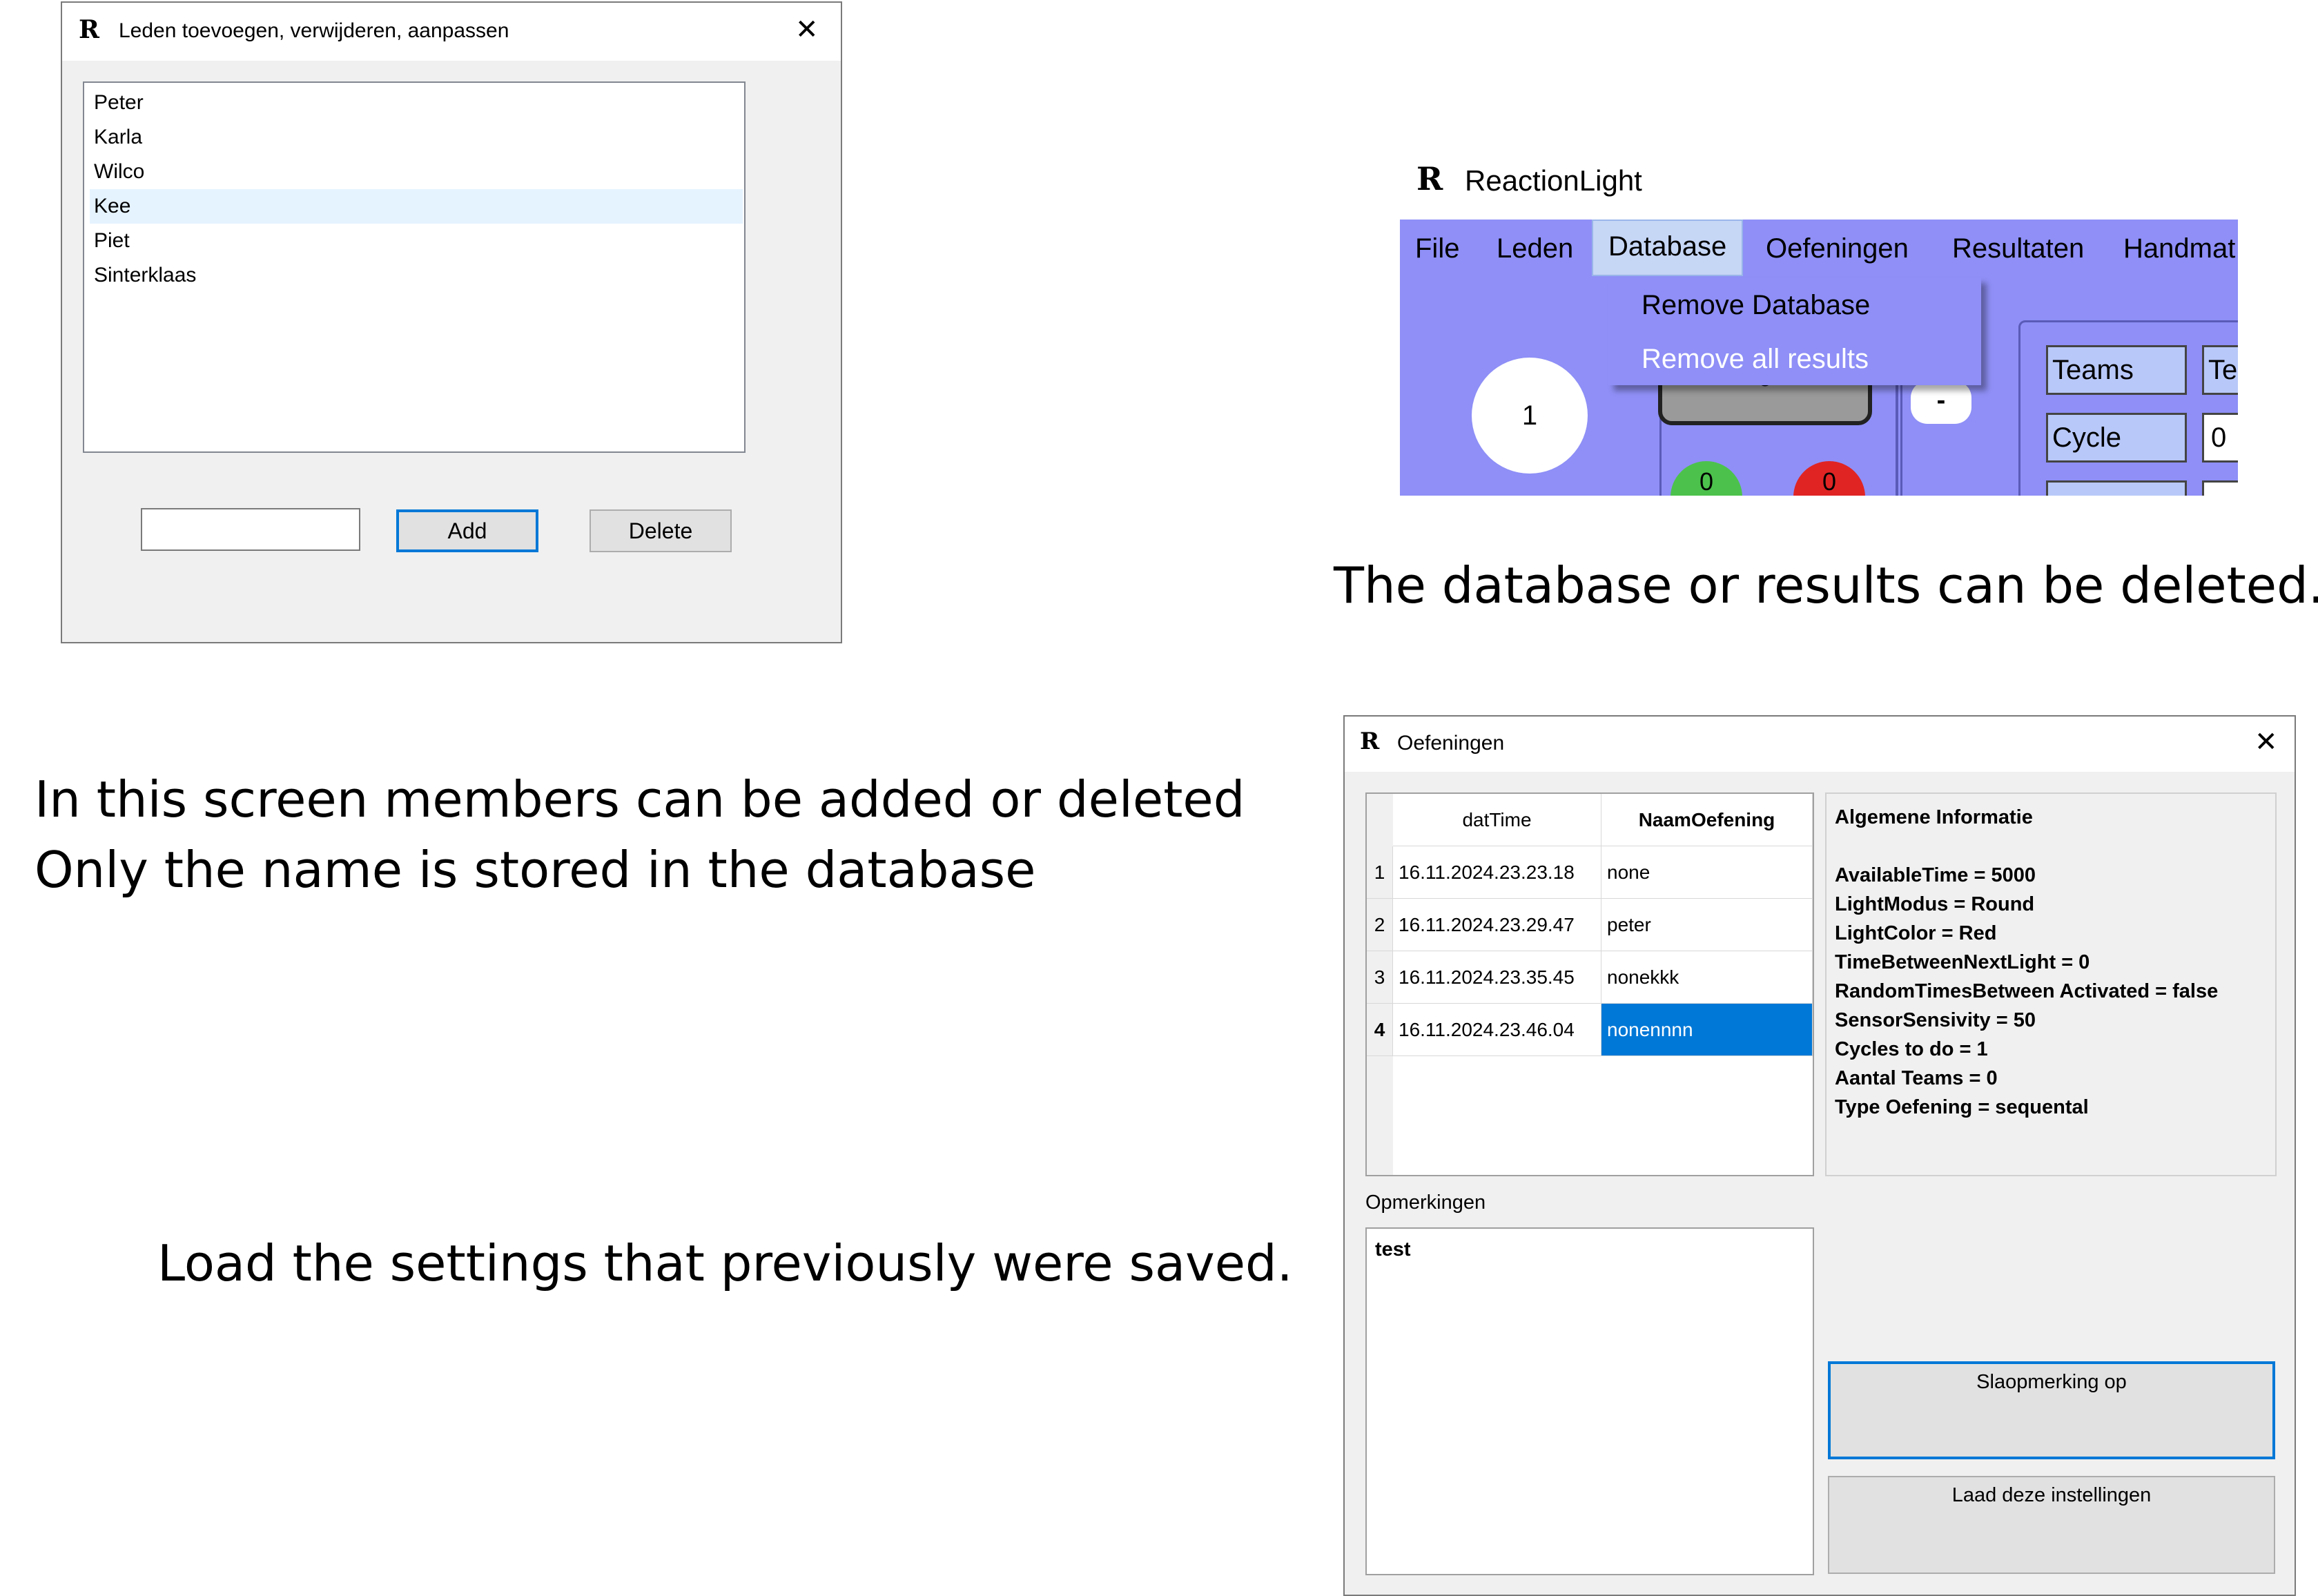  Describe the element at coordinates (1668, 248) in the screenshot. I see `menu-database: Database` at that location.